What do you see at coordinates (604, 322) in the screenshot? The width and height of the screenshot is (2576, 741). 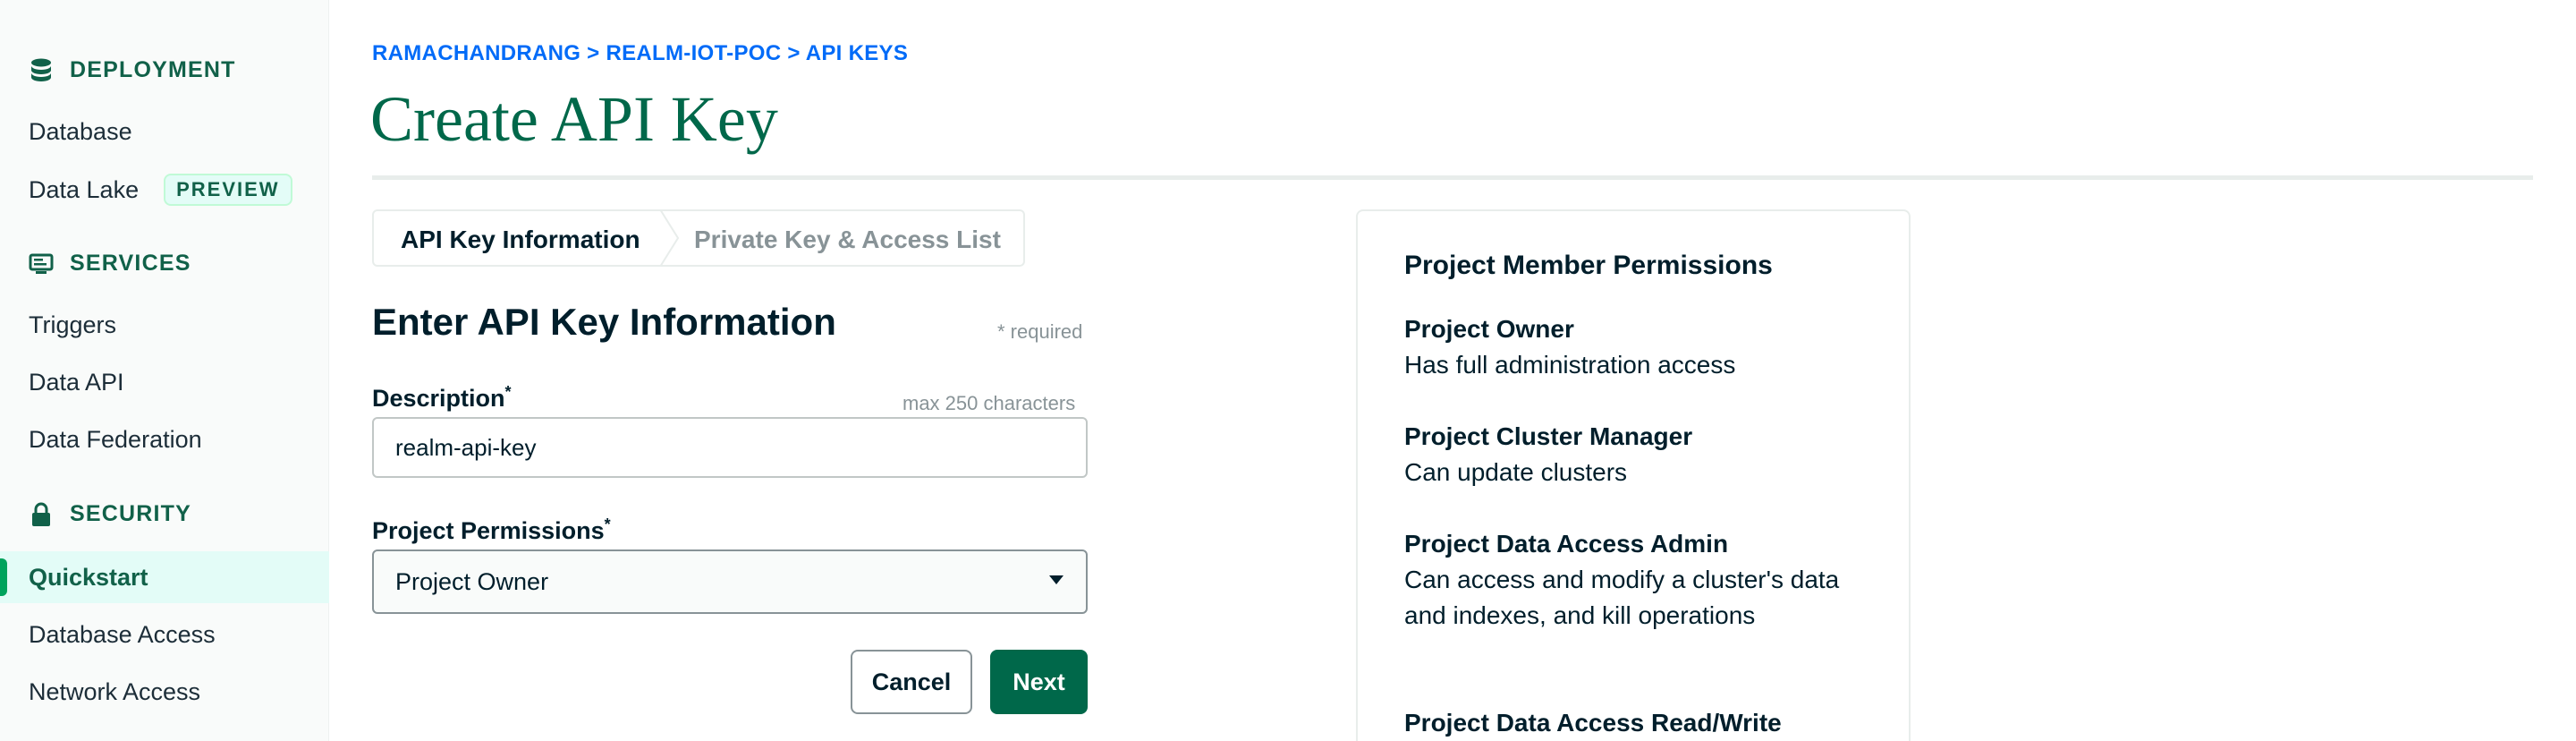 I see `form-heading: Enter API Key Information` at bounding box center [604, 322].